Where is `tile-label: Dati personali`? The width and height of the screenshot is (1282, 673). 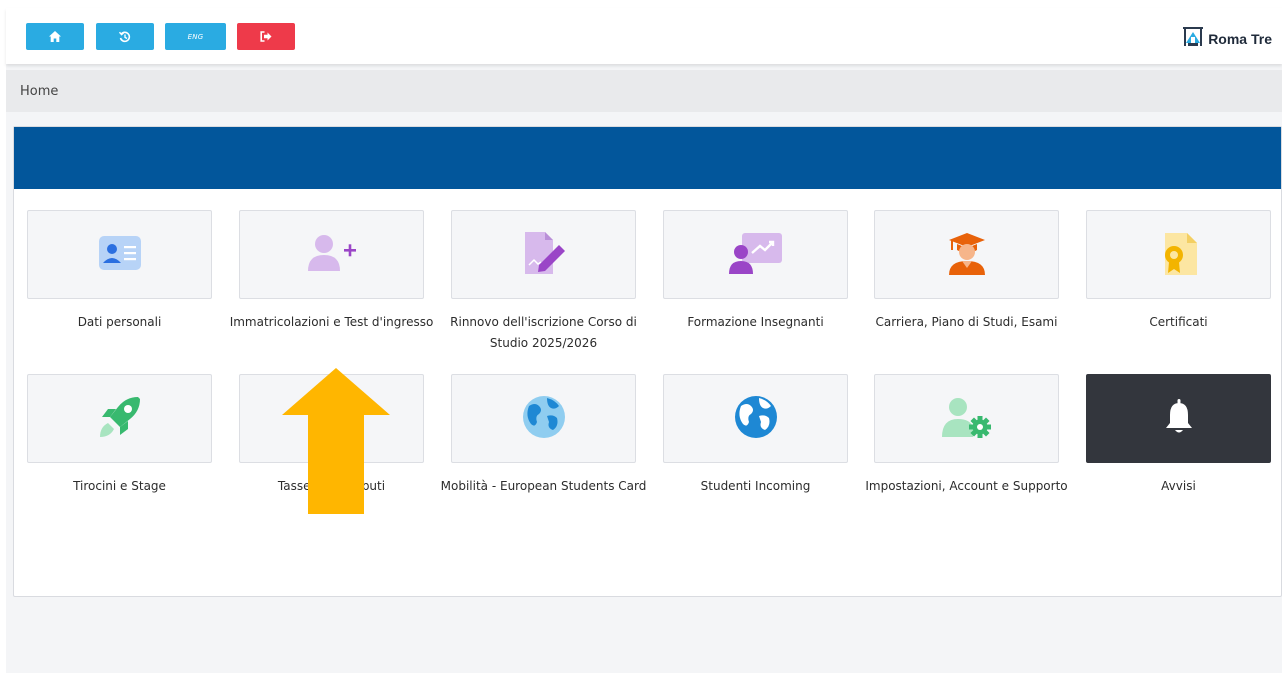
tile-label: Dati personali is located at coordinates (119, 322).